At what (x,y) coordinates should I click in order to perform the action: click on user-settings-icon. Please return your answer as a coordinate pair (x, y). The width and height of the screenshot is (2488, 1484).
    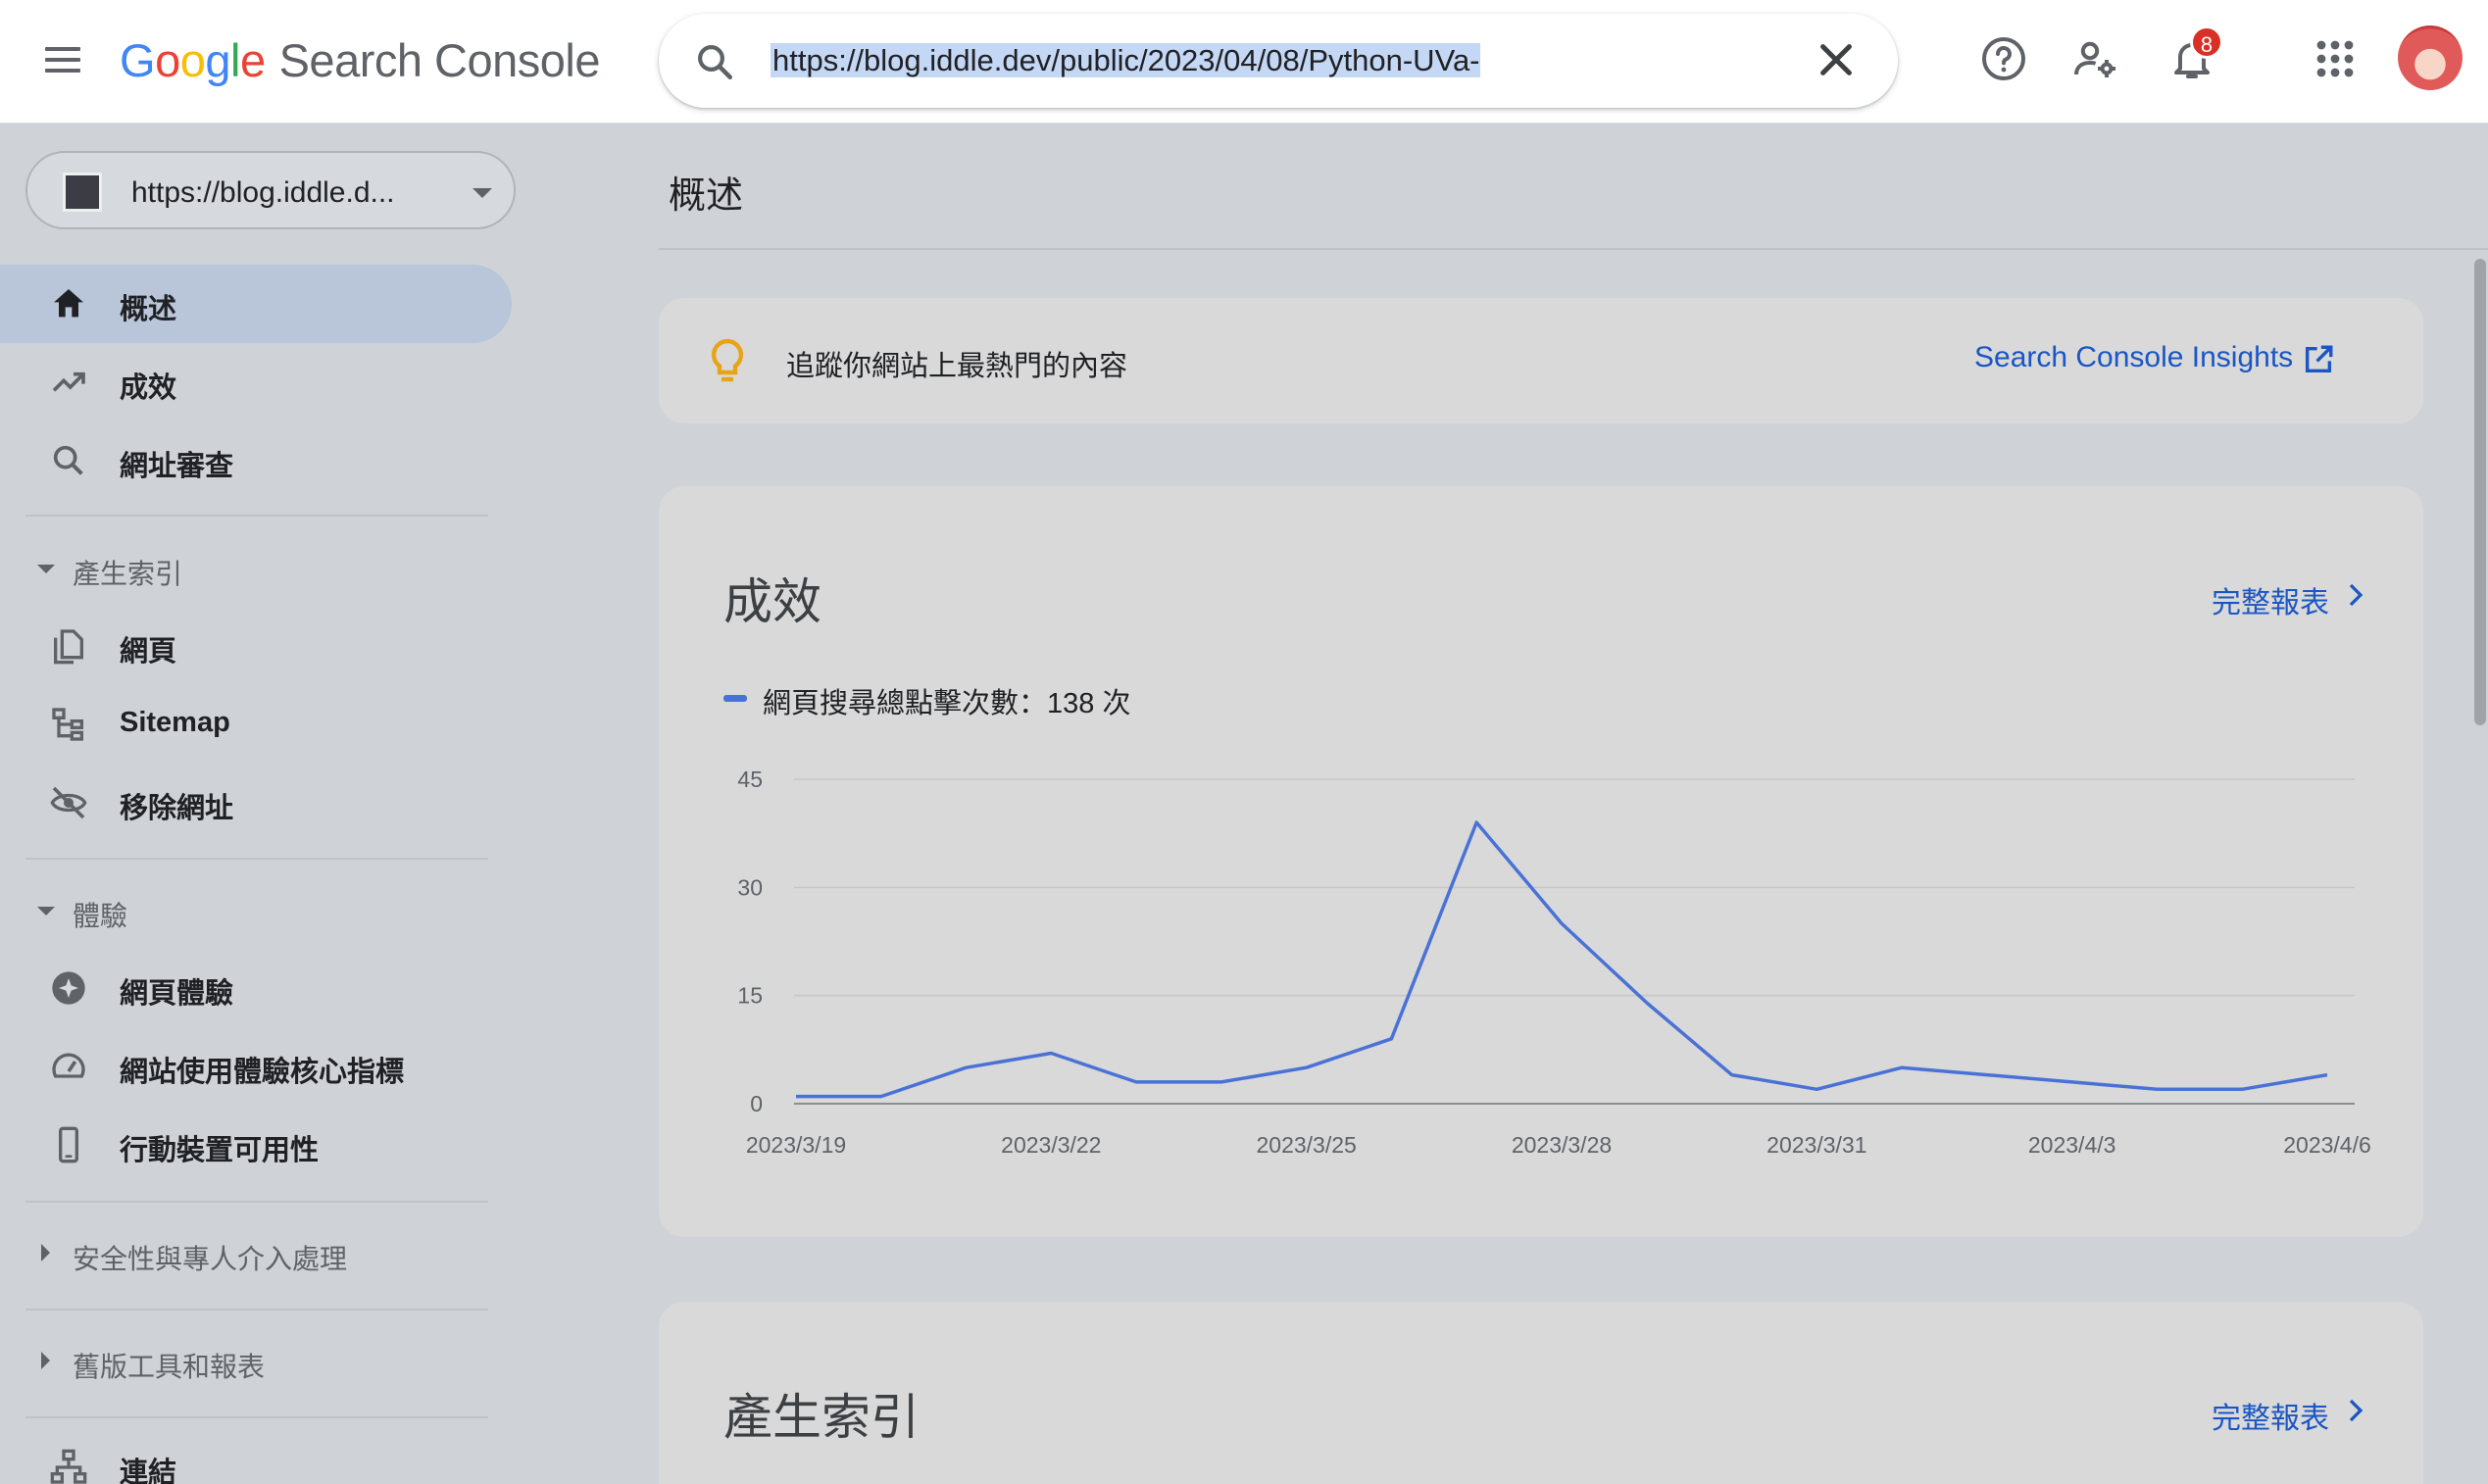
    Looking at the image, I should click on (2095, 58).